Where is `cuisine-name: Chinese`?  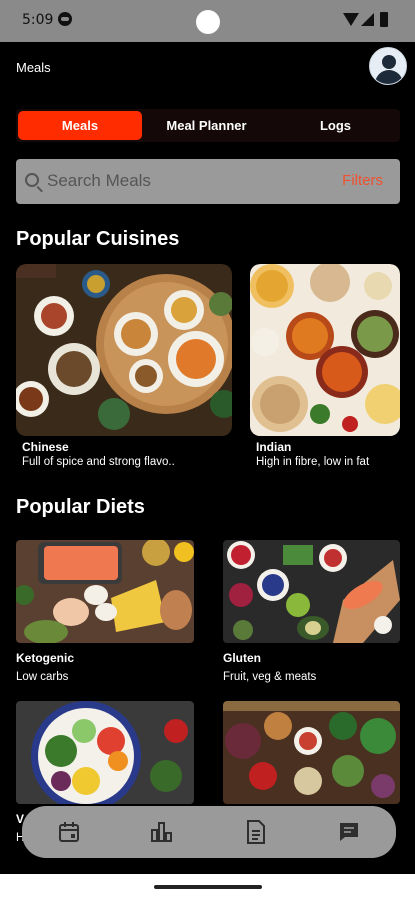
cuisine-name: Chinese is located at coordinates (45, 447).